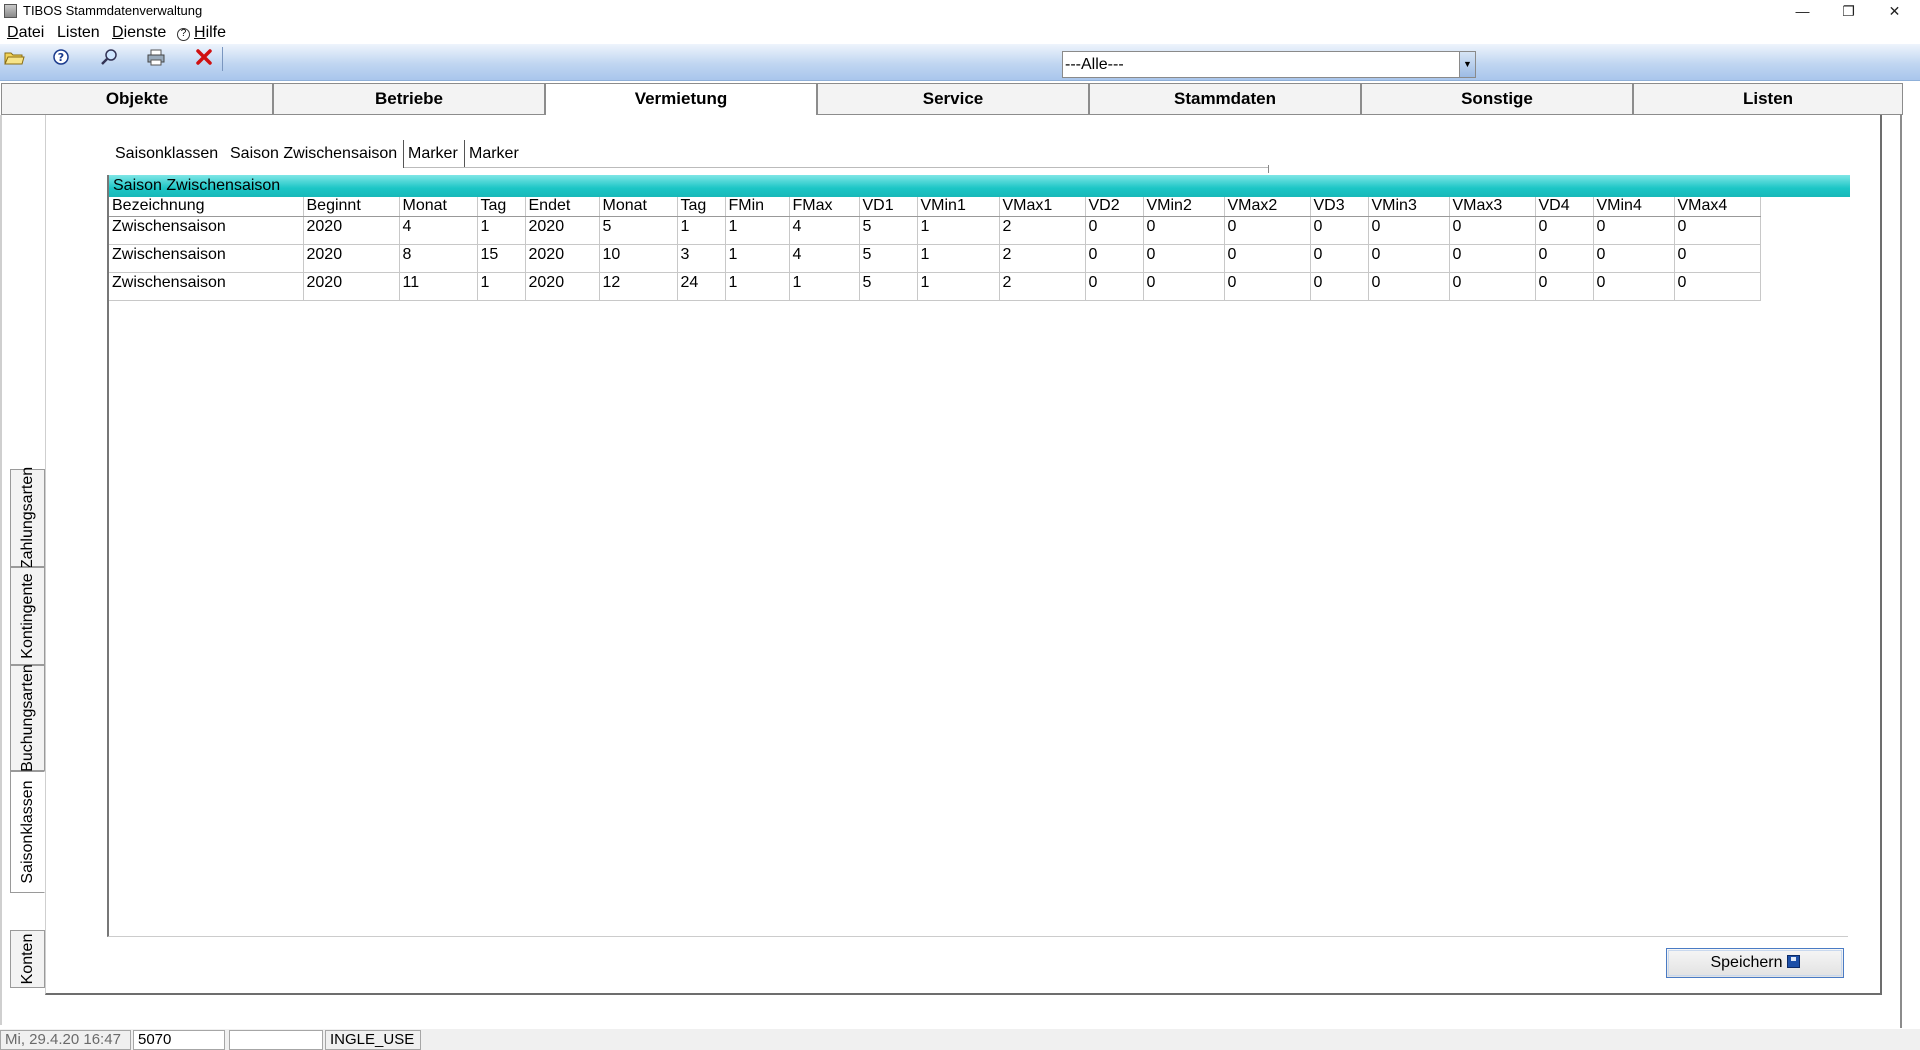  What do you see at coordinates (1755, 963) in the screenshot?
I see `save-button: Speichern` at bounding box center [1755, 963].